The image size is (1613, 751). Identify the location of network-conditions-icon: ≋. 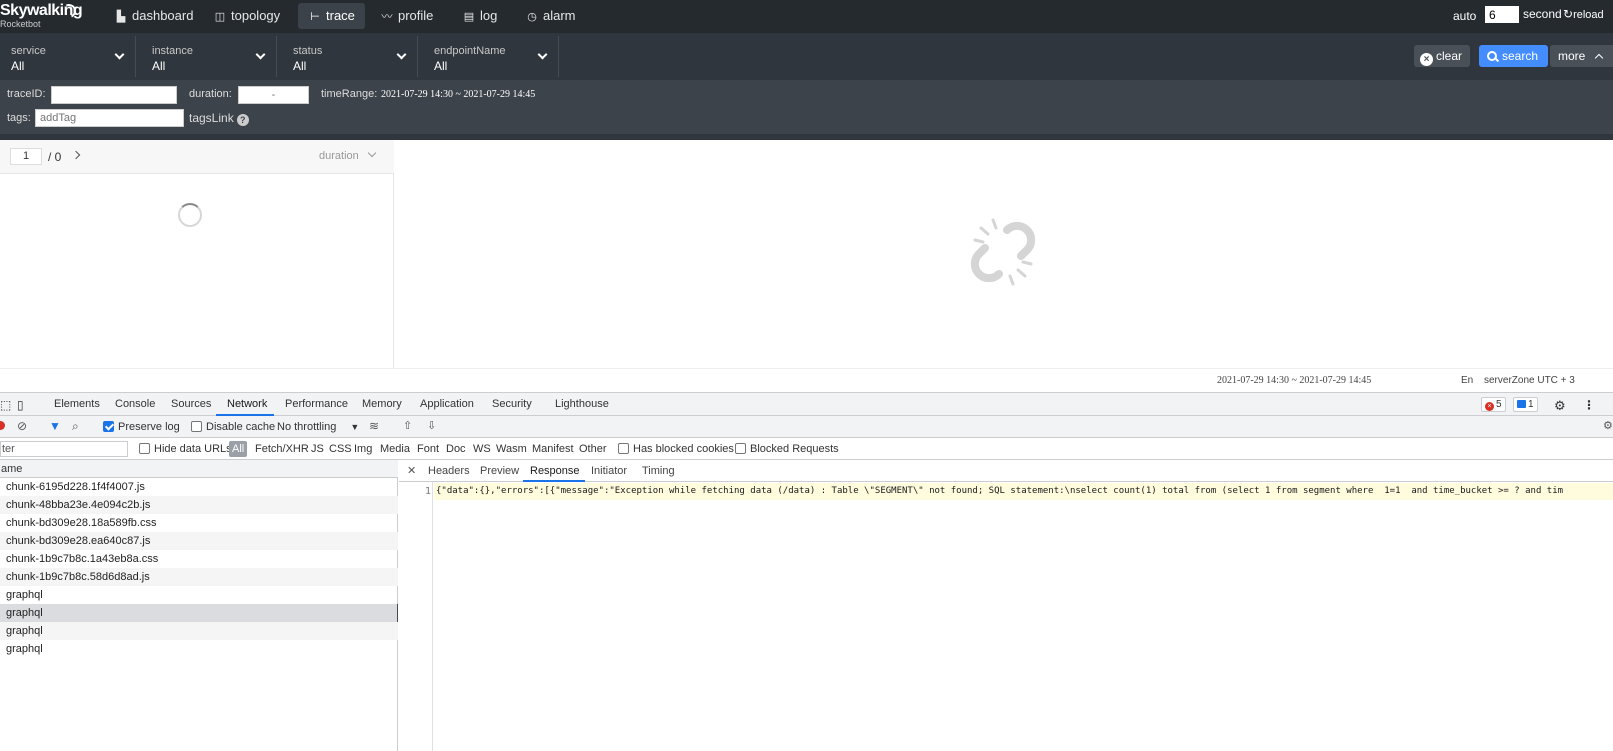
(374, 426).